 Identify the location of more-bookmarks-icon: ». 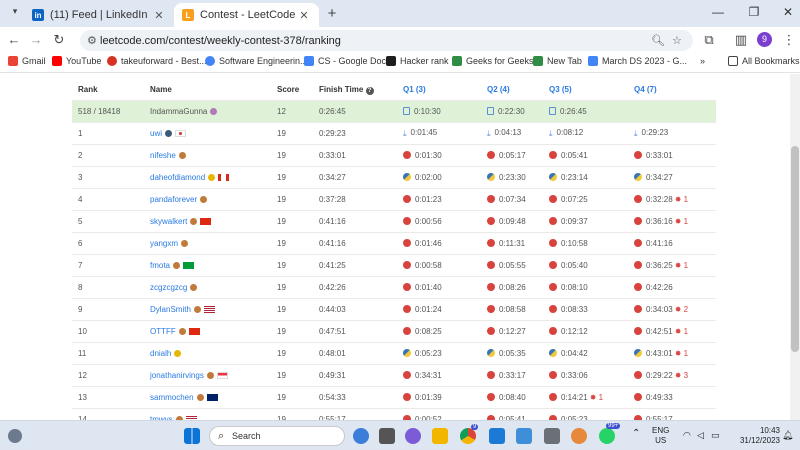
(702, 61).